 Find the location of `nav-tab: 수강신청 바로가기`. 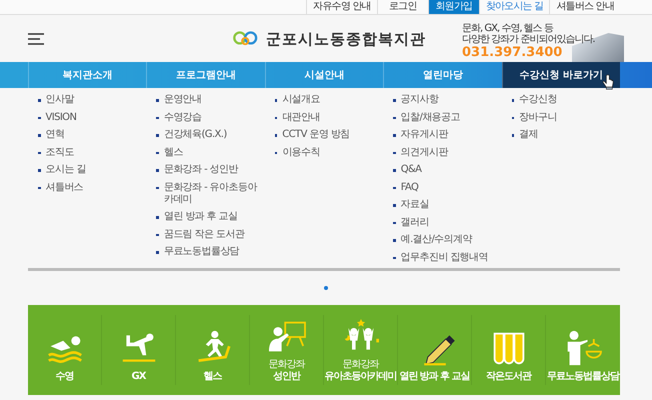

nav-tab: 수강신청 바로가기 is located at coordinates (561, 75).